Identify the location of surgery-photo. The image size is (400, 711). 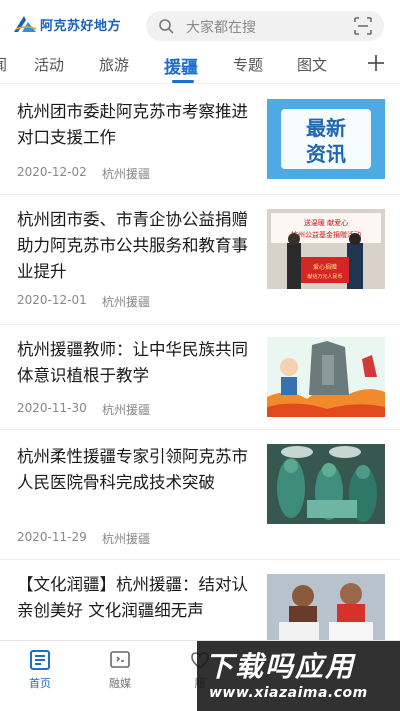
(326, 484).